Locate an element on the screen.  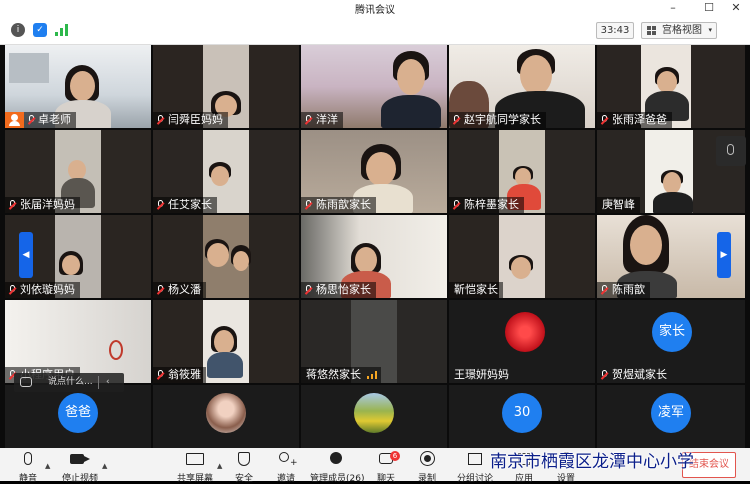
chat-count-badge: 6 is located at coordinates (395, 456).